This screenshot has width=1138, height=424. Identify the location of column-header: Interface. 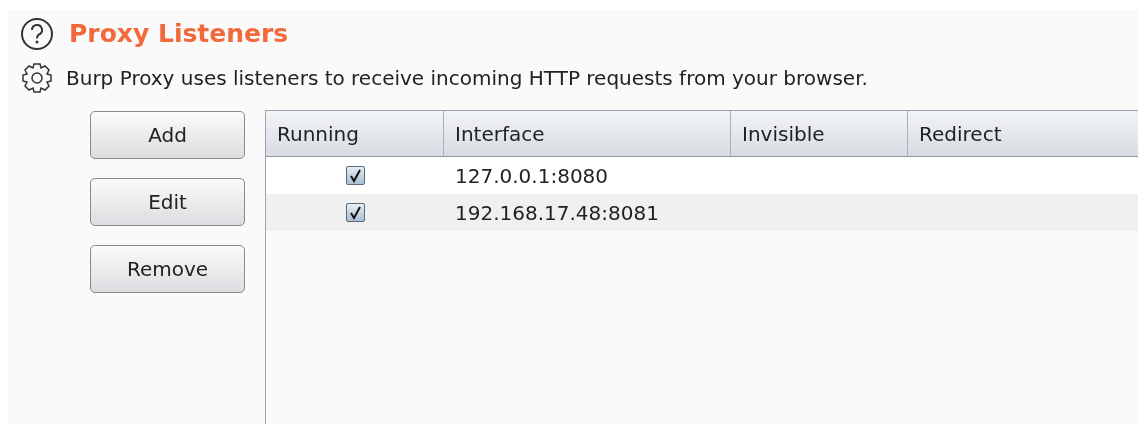
(587, 133).